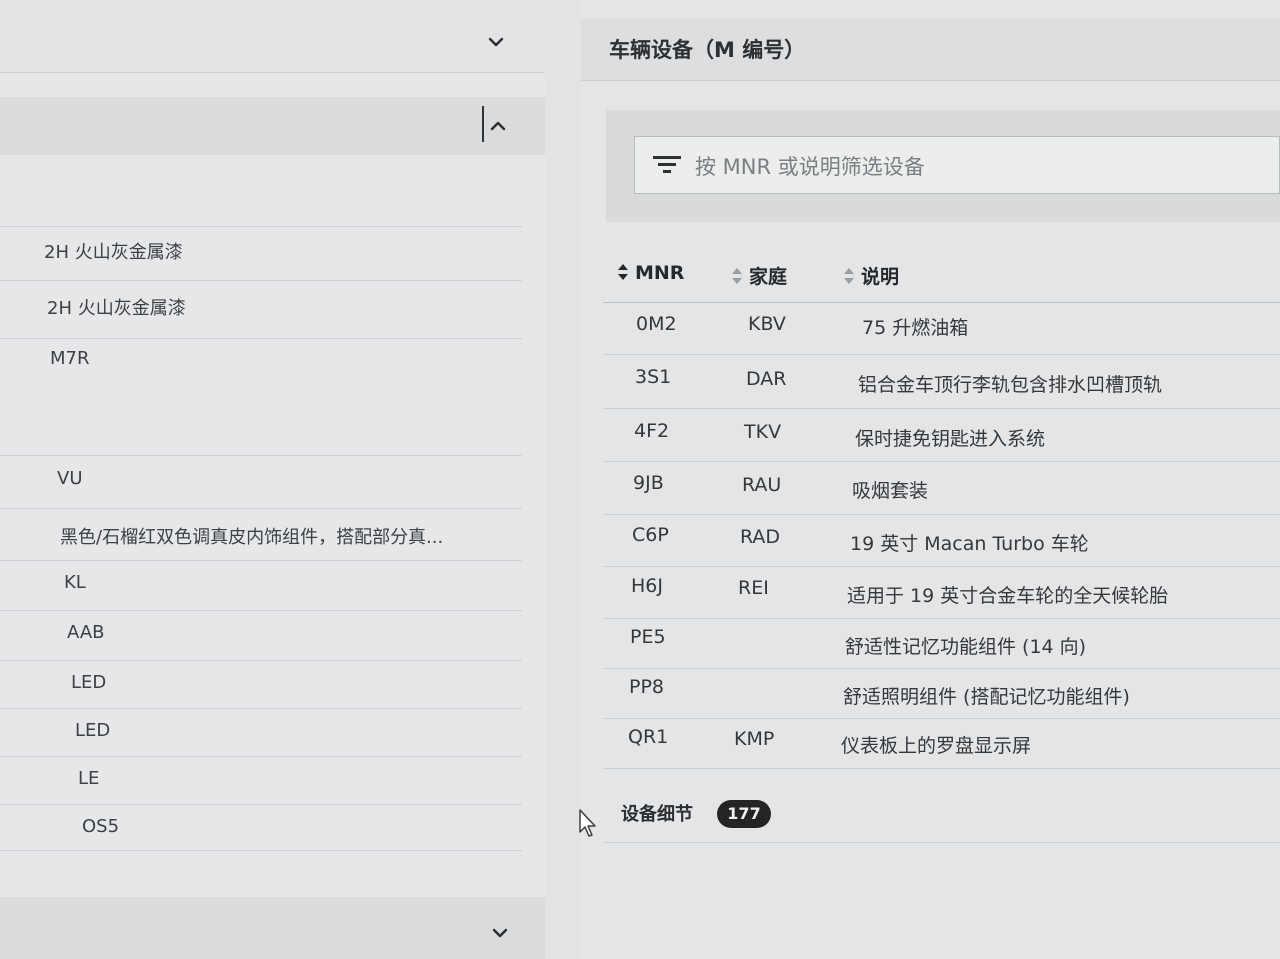 The width and height of the screenshot is (1280, 959). I want to click on panel-title: 车辆设备（M 编号）, so click(707, 50).